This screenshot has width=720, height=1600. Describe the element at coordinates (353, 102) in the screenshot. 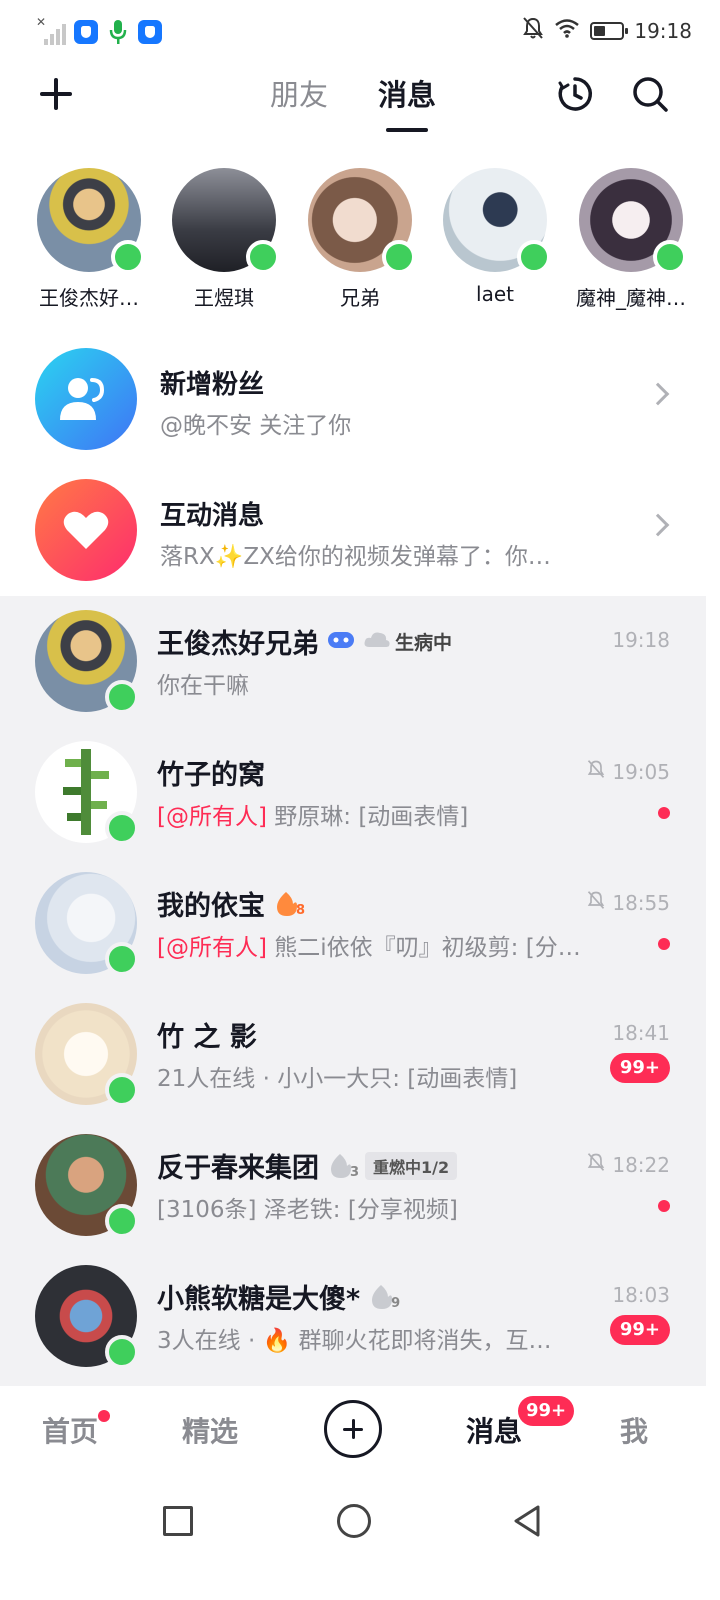

I see `tab-bar: 朋友 消息` at that location.